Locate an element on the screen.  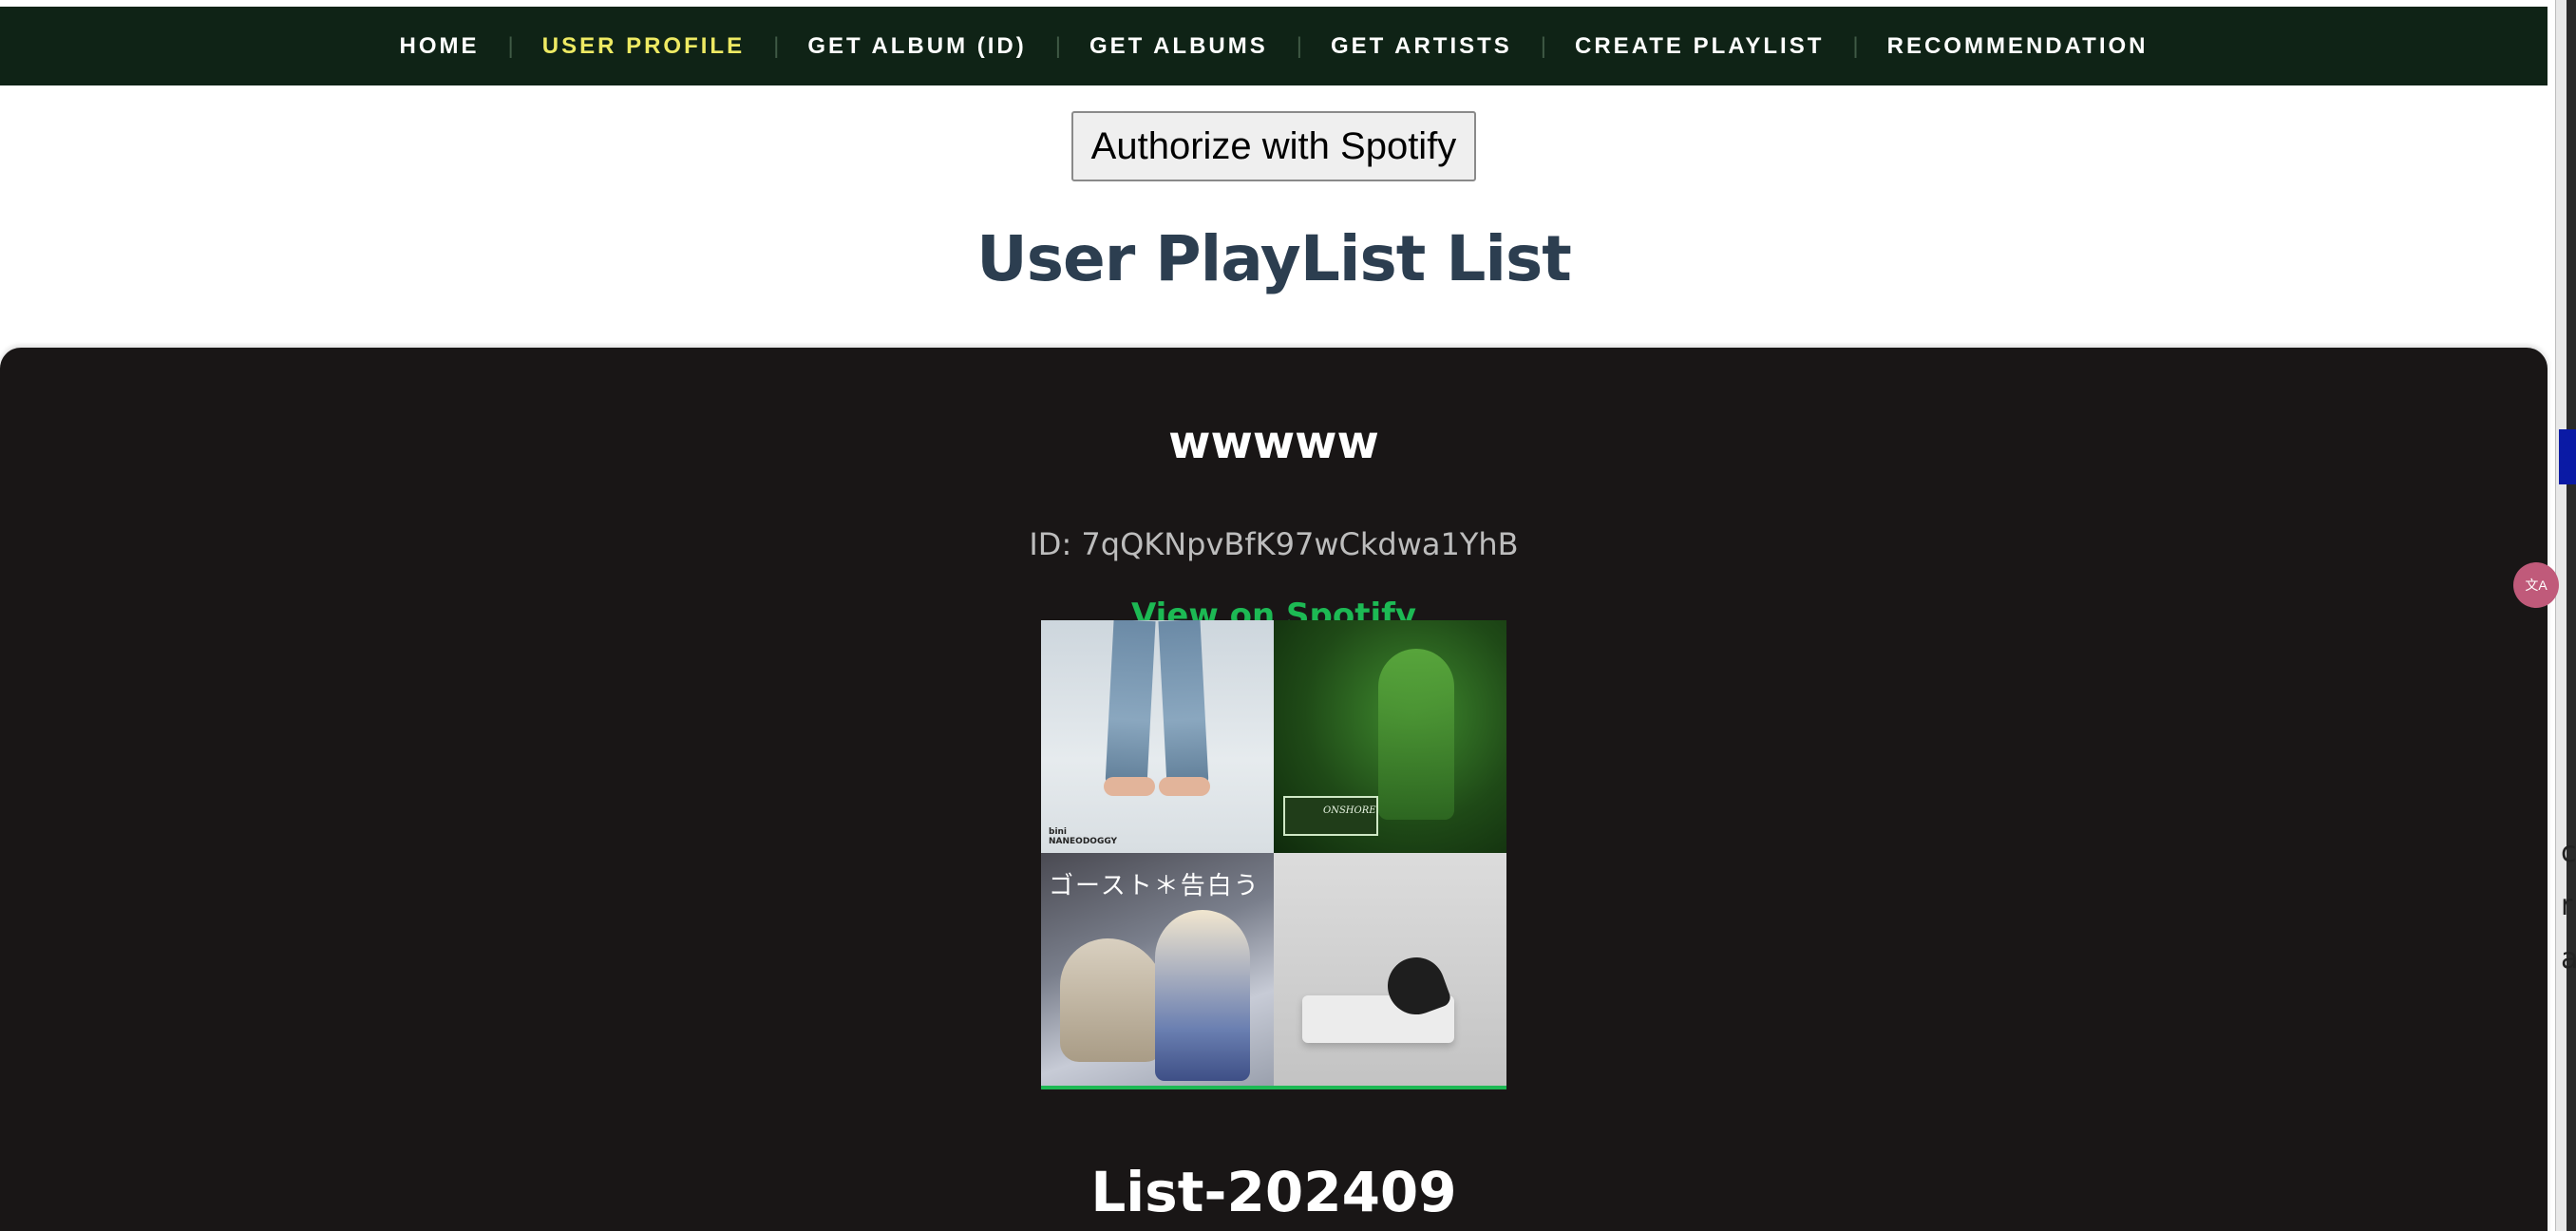
album-cover-2: ONSHORE is located at coordinates (1390, 736).